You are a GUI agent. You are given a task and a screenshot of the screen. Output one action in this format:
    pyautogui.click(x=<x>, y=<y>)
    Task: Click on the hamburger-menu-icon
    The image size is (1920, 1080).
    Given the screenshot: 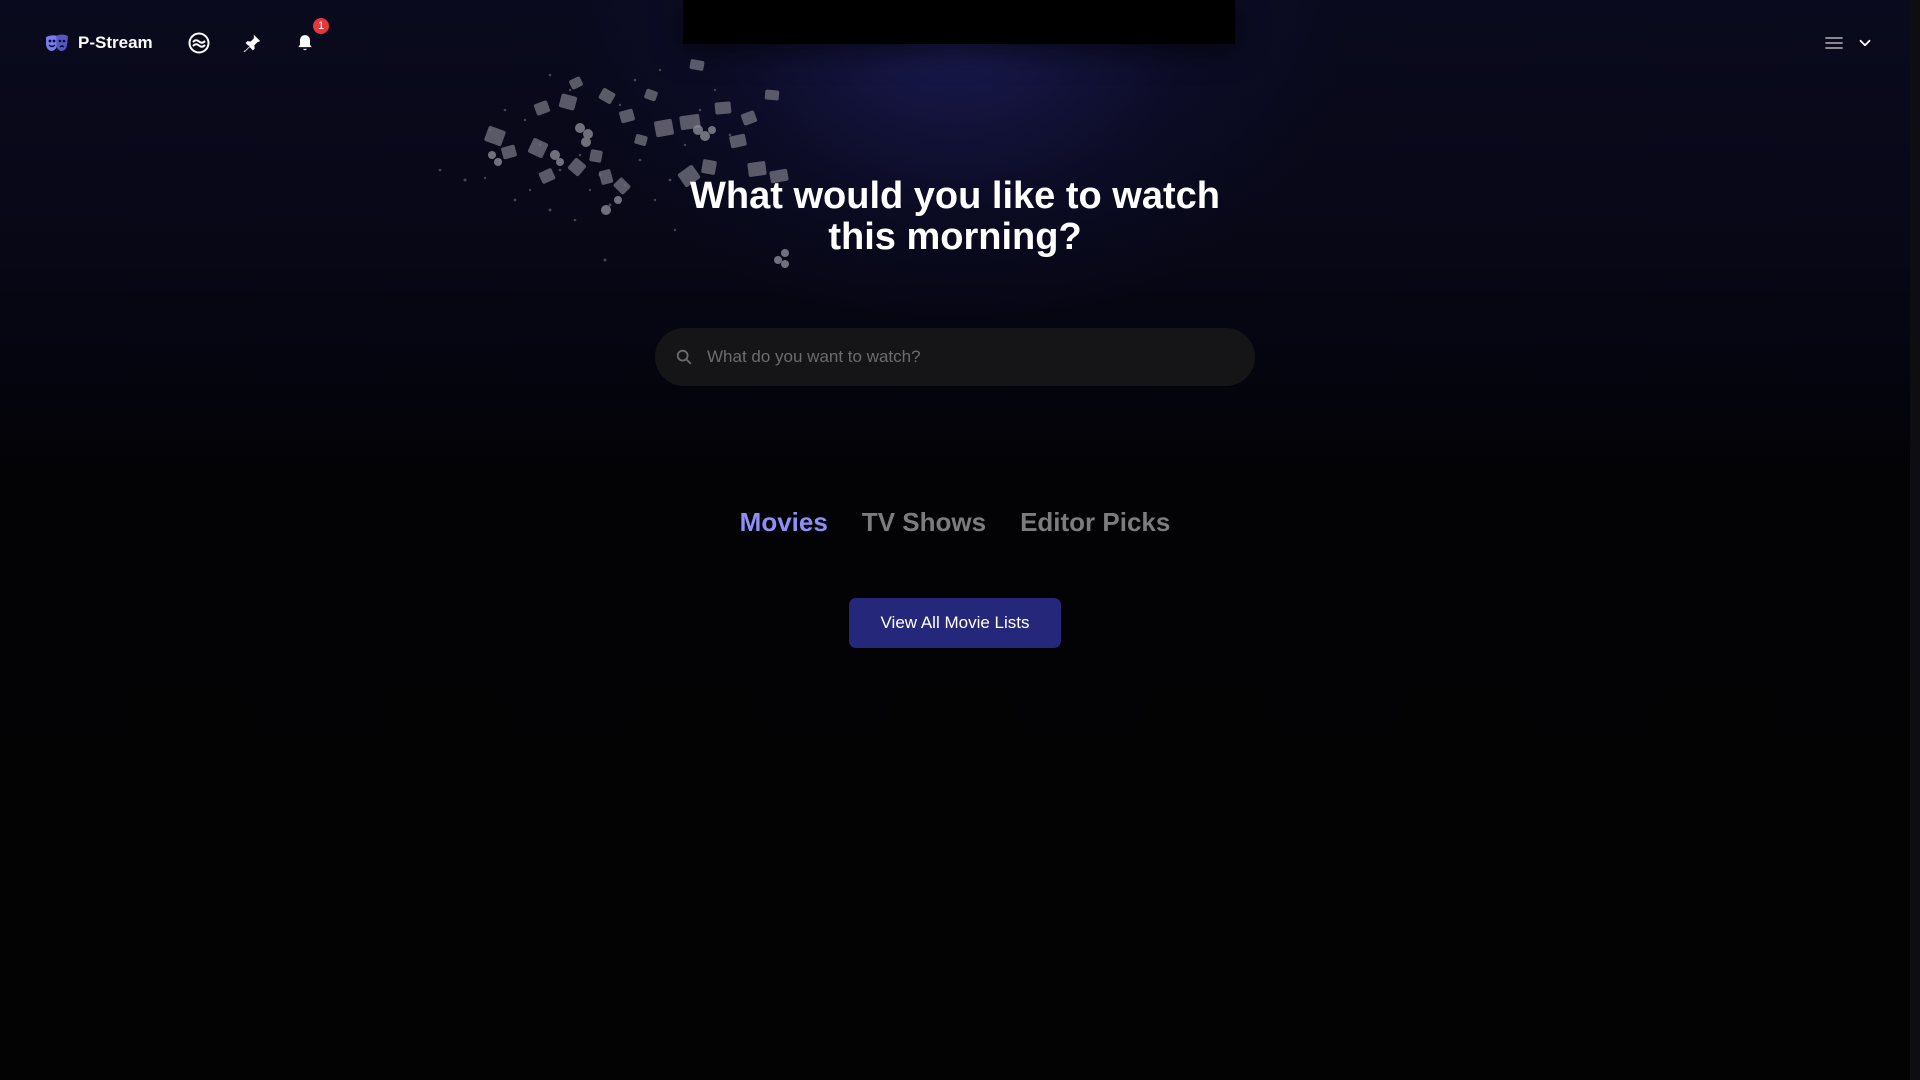 What is the action you would take?
    pyautogui.click(x=1834, y=43)
    